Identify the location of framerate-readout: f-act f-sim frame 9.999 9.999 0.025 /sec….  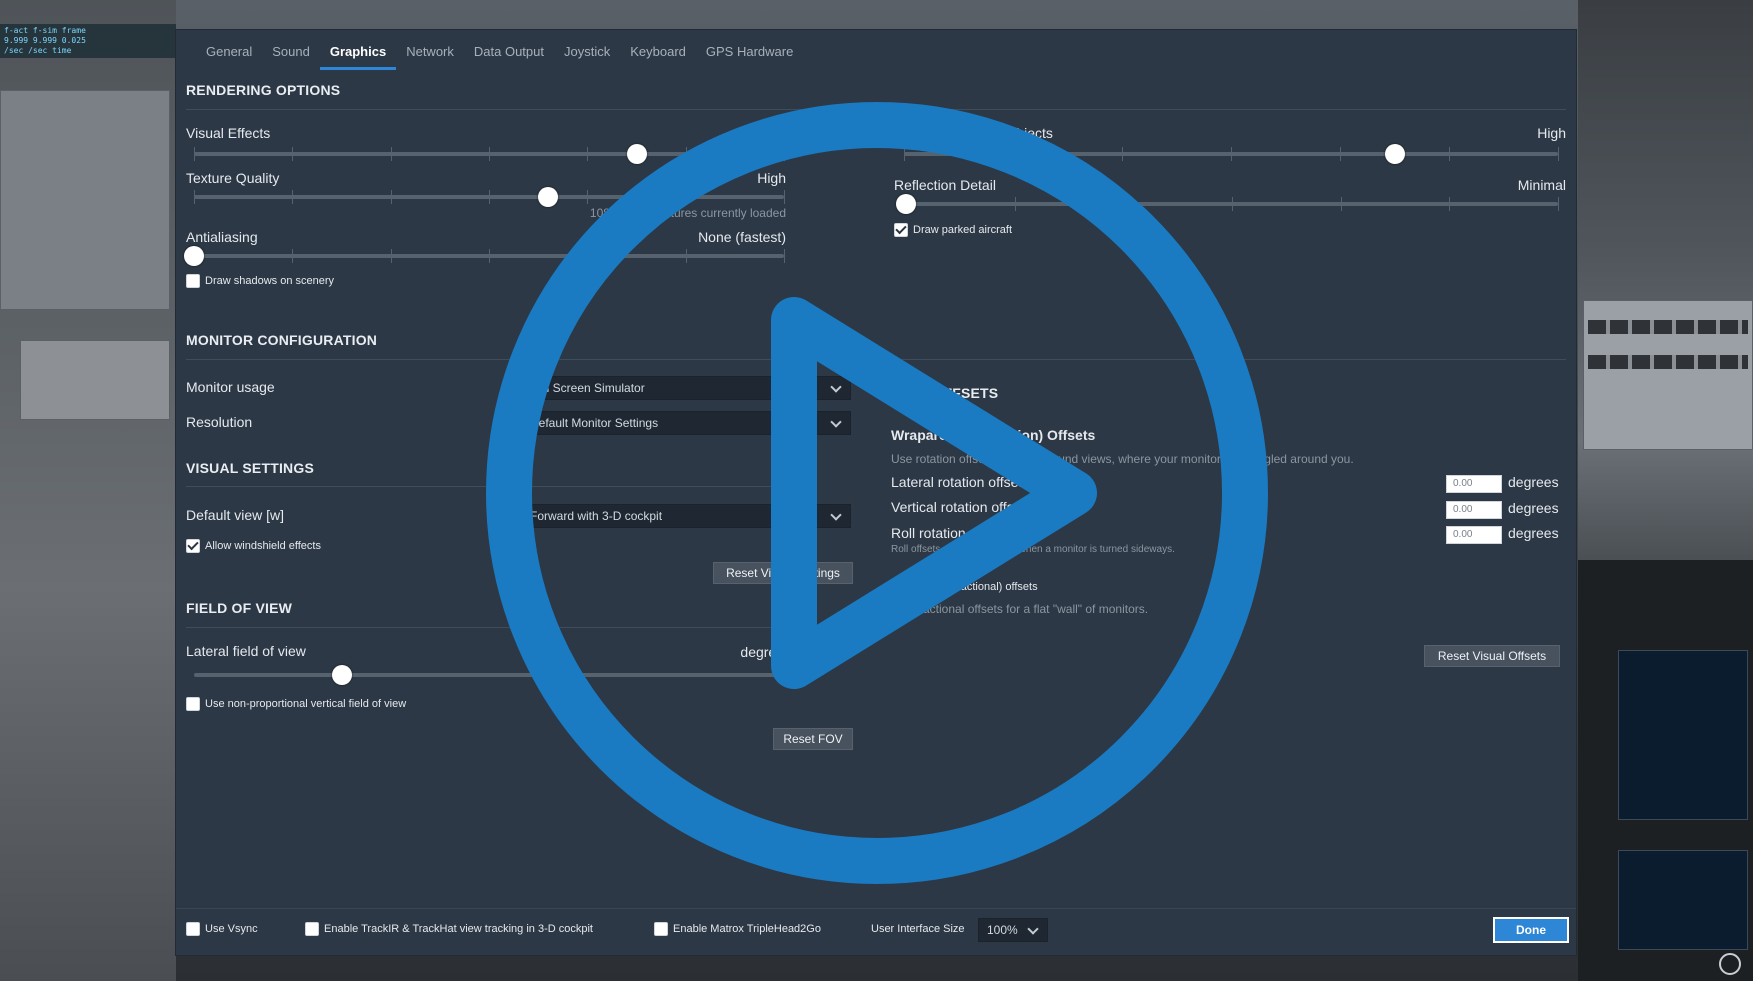
(88, 41).